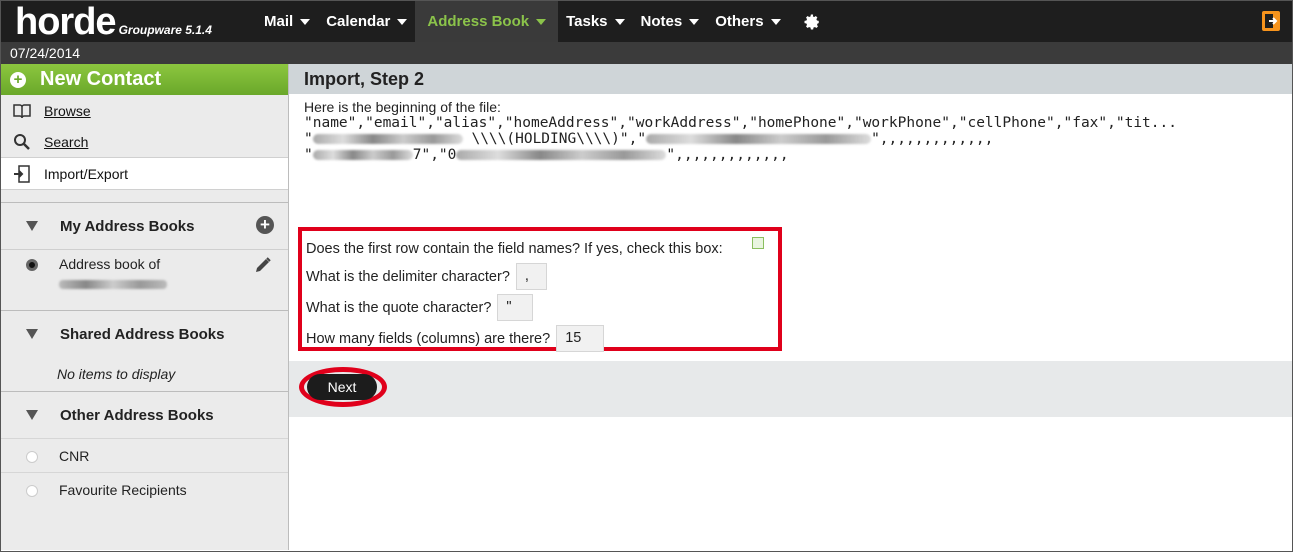  I want to click on date-bar: 07/24/2014, so click(646, 53).